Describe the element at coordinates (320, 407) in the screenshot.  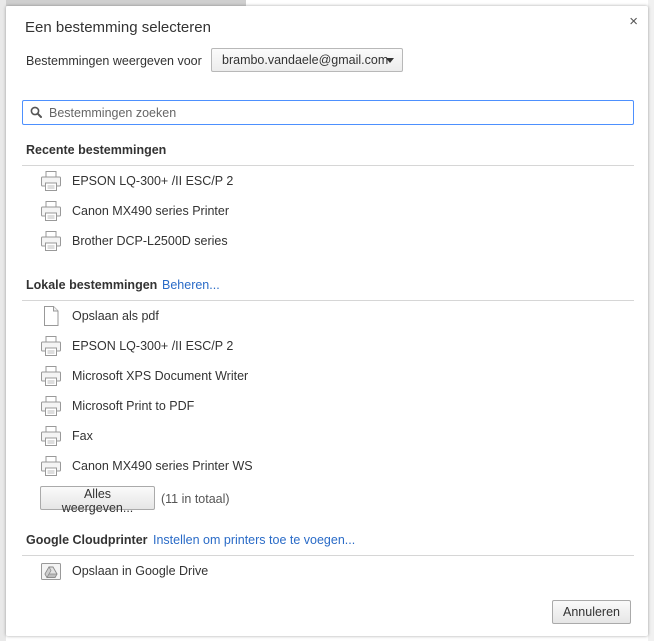
I see `destination-item-ms-print-pdf: Microsoft Print to PDF` at that location.